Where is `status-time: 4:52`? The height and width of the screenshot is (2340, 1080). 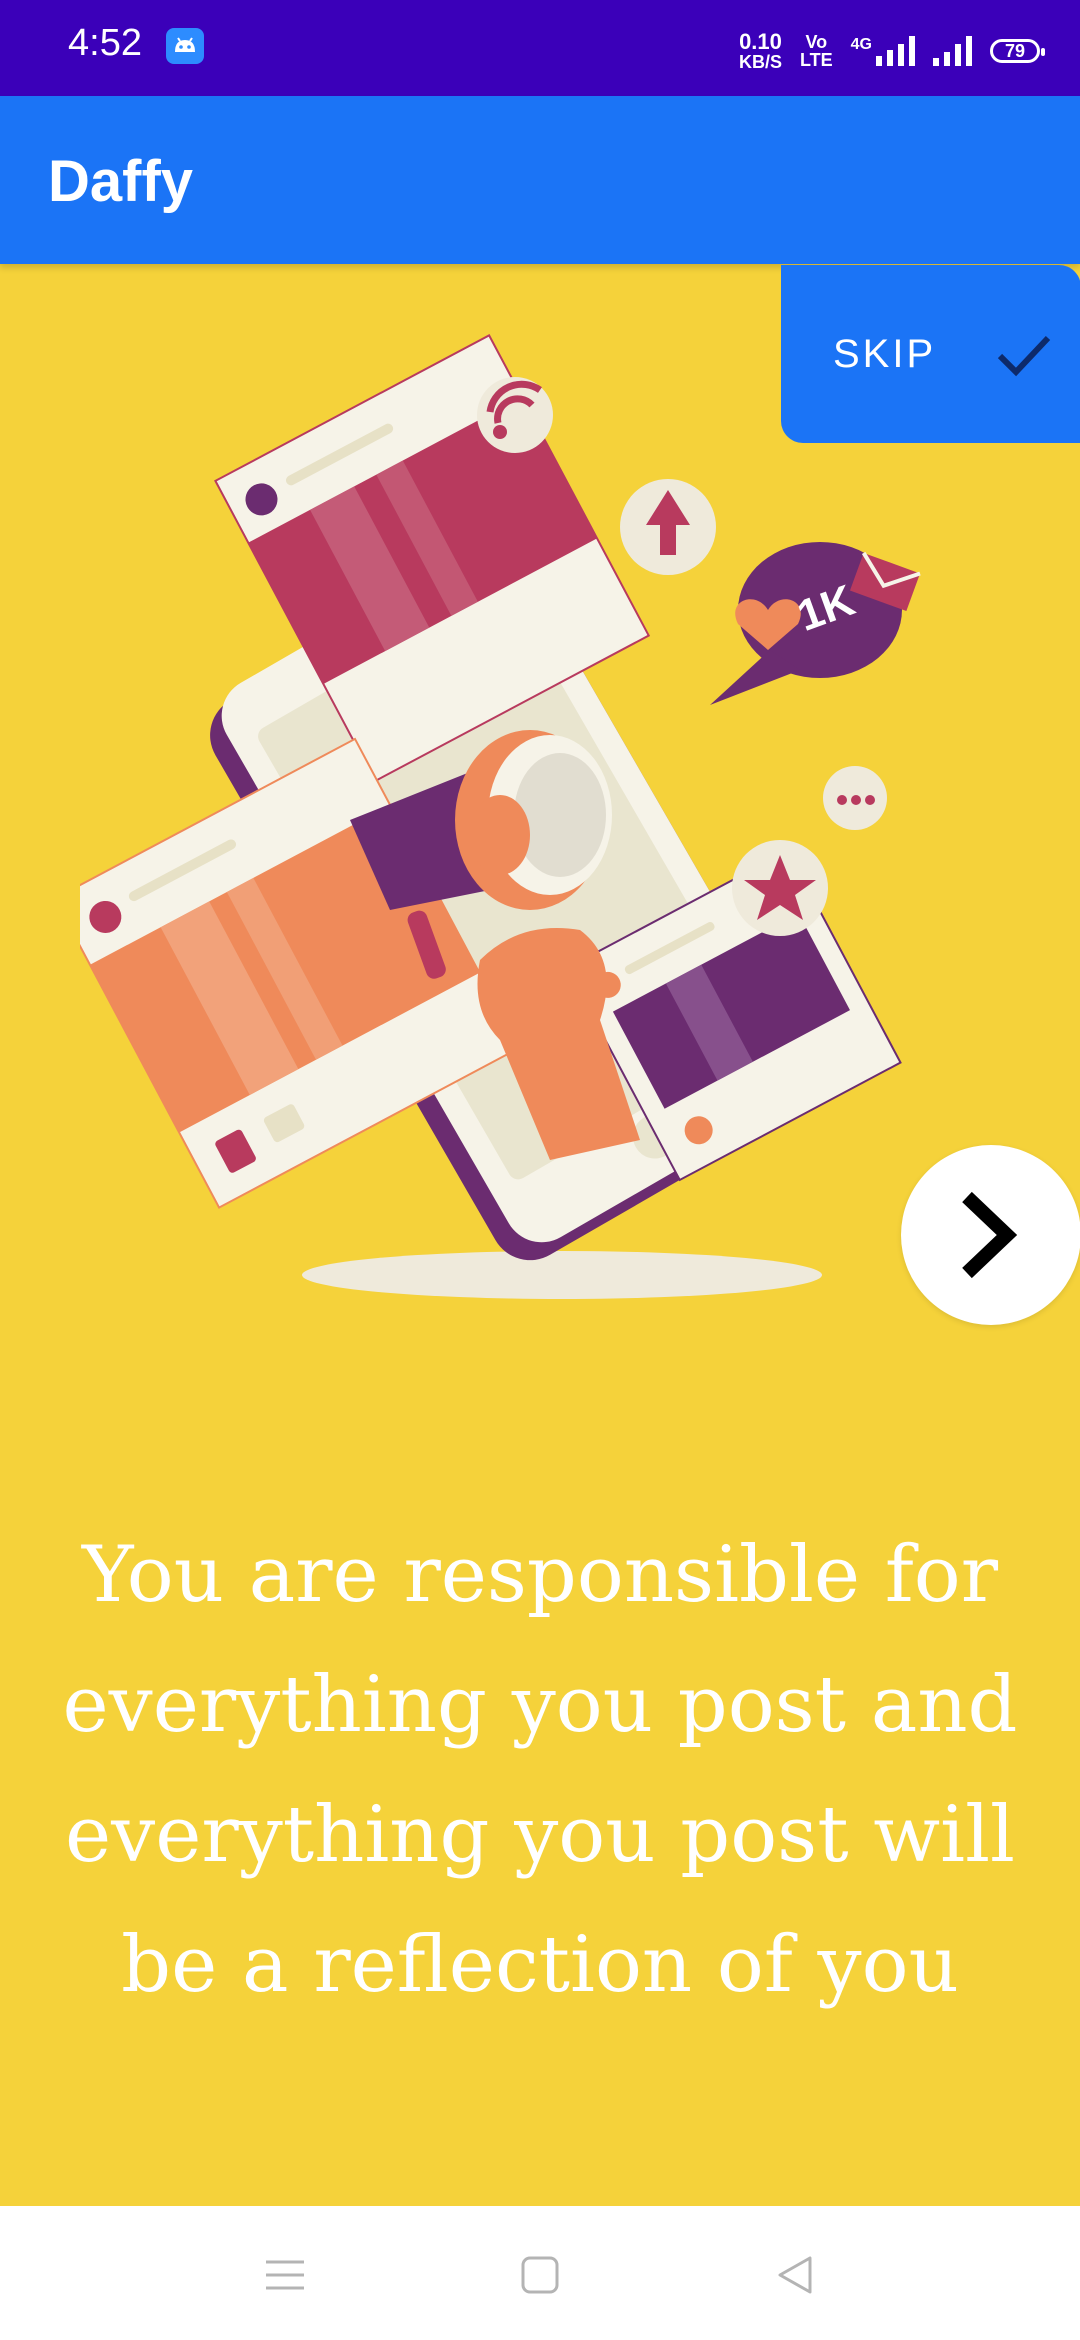
status-time: 4:52 is located at coordinates (105, 43).